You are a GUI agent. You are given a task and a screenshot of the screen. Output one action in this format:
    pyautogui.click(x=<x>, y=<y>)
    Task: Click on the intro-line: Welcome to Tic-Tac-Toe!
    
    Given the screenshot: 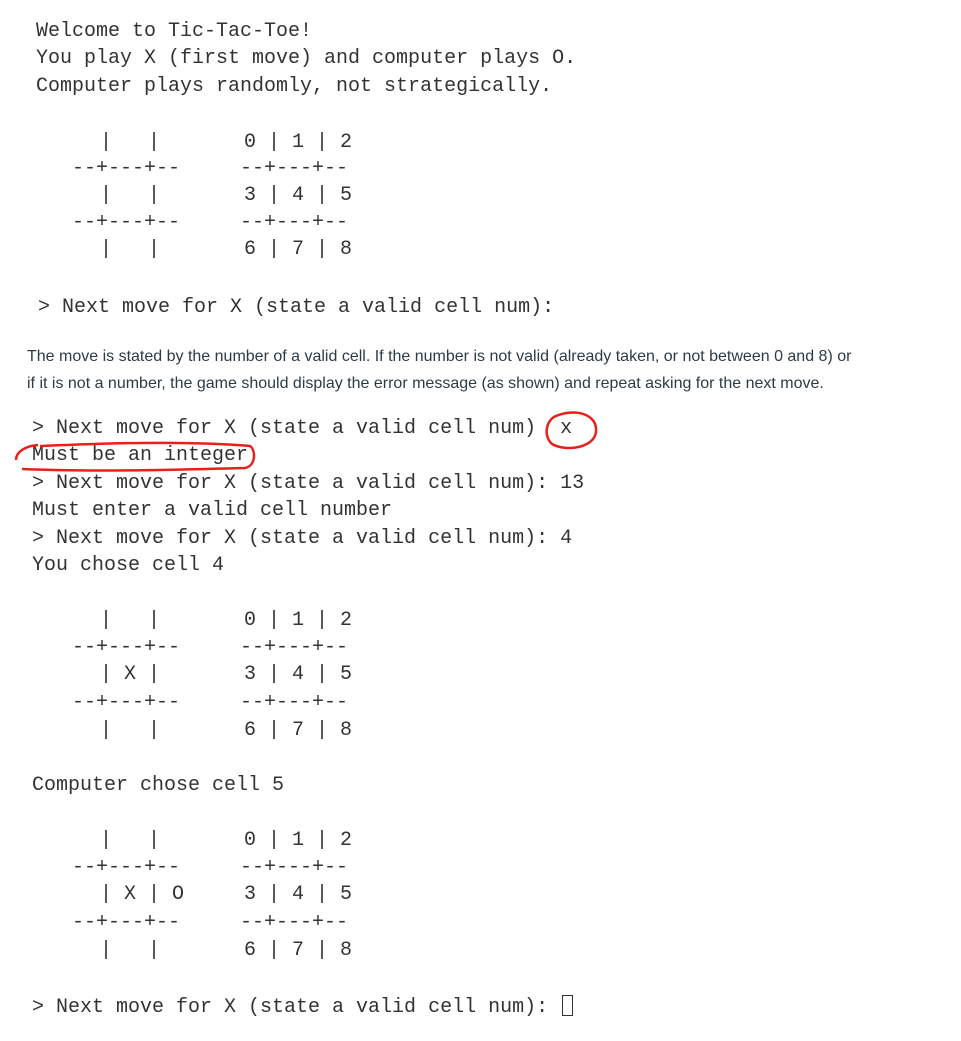 What is the action you would take?
    pyautogui.click(x=174, y=31)
    